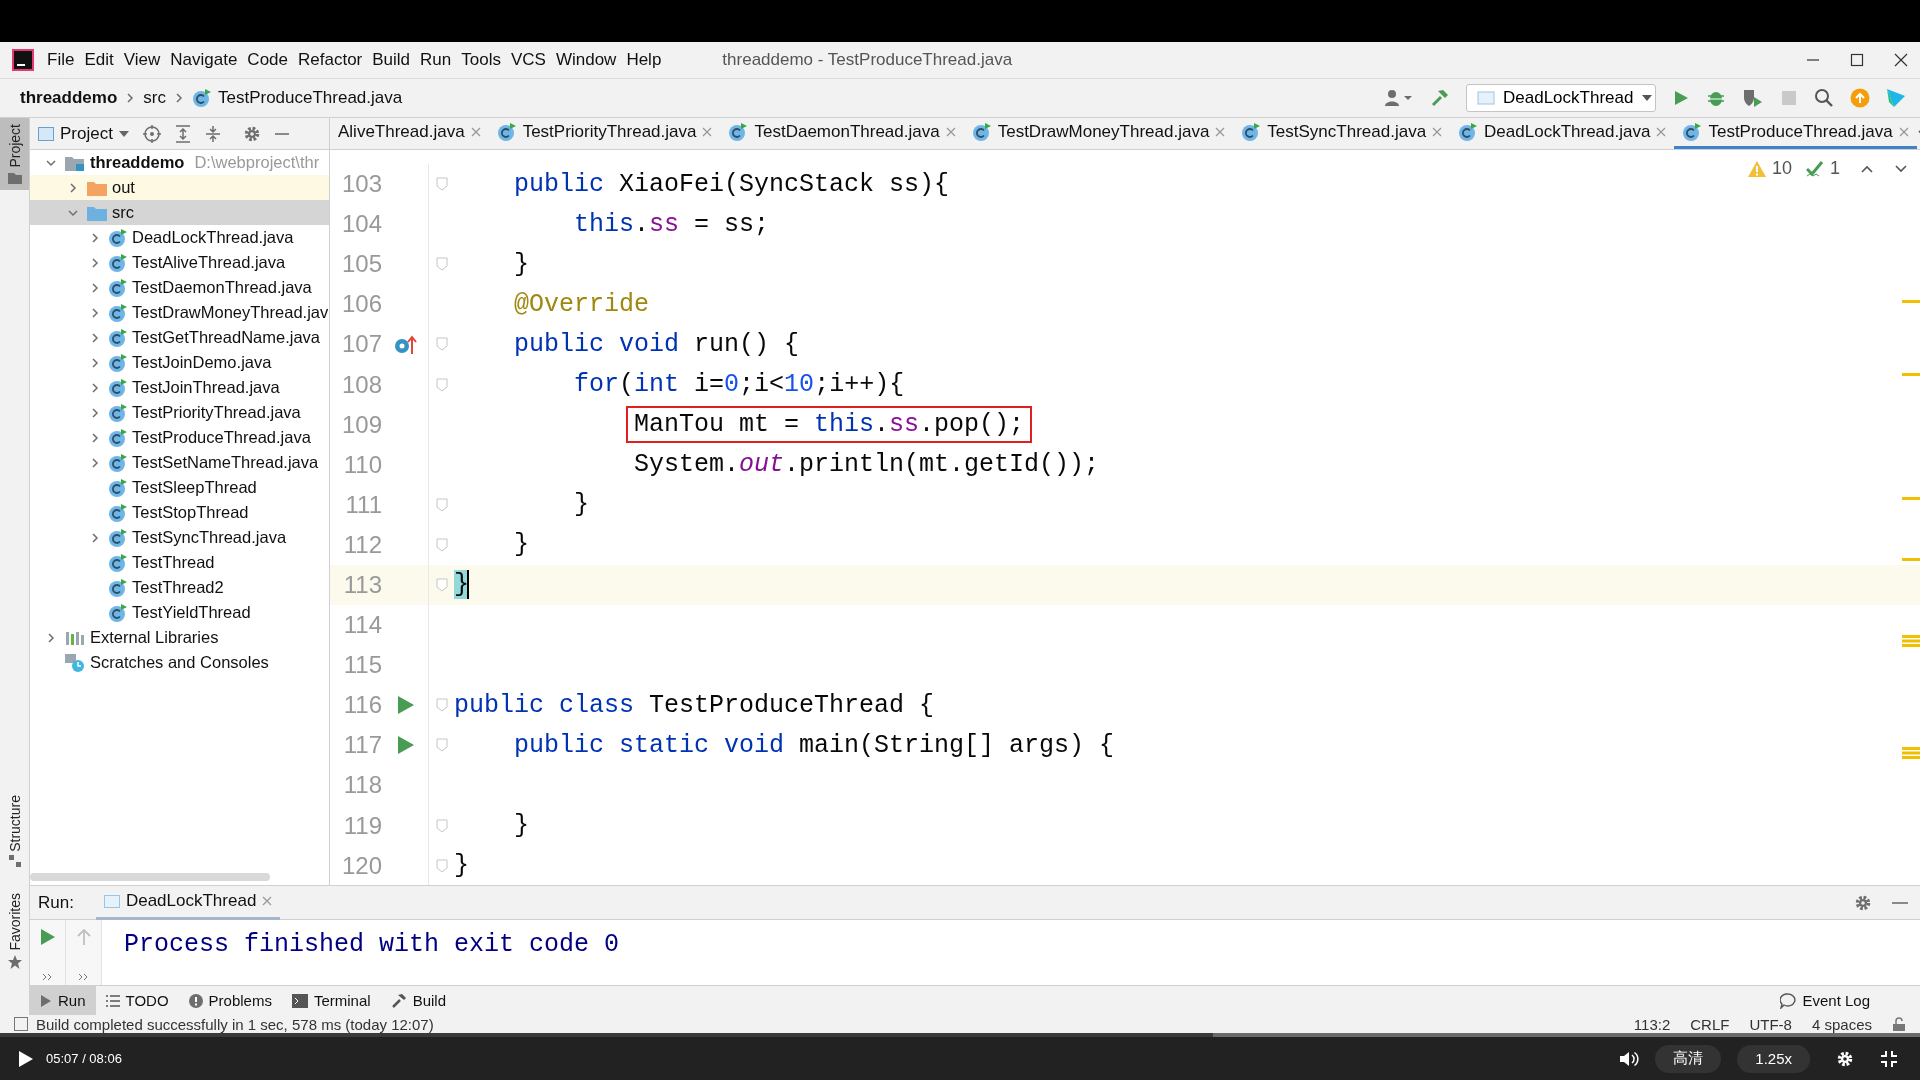 The image size is (1920, 1080). I want to click on expand-all-icon, so click(182, 133).